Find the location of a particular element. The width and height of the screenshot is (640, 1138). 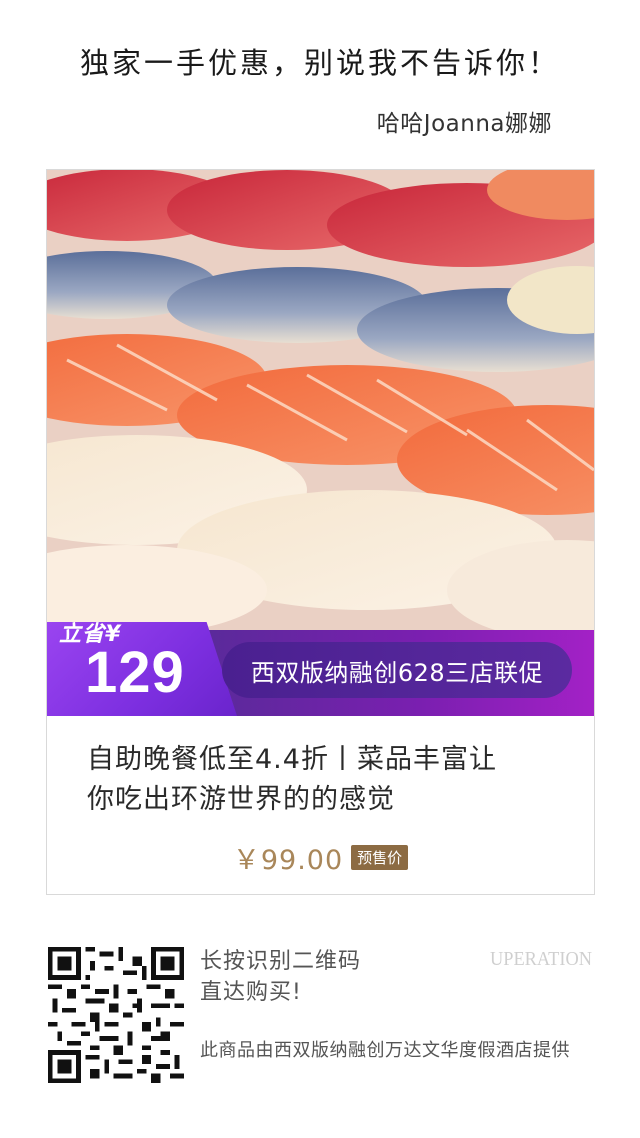

product-title-line-1: 自助晚餐低至4.4折丨菜品丰富让 is located at coordinates (292, 759).